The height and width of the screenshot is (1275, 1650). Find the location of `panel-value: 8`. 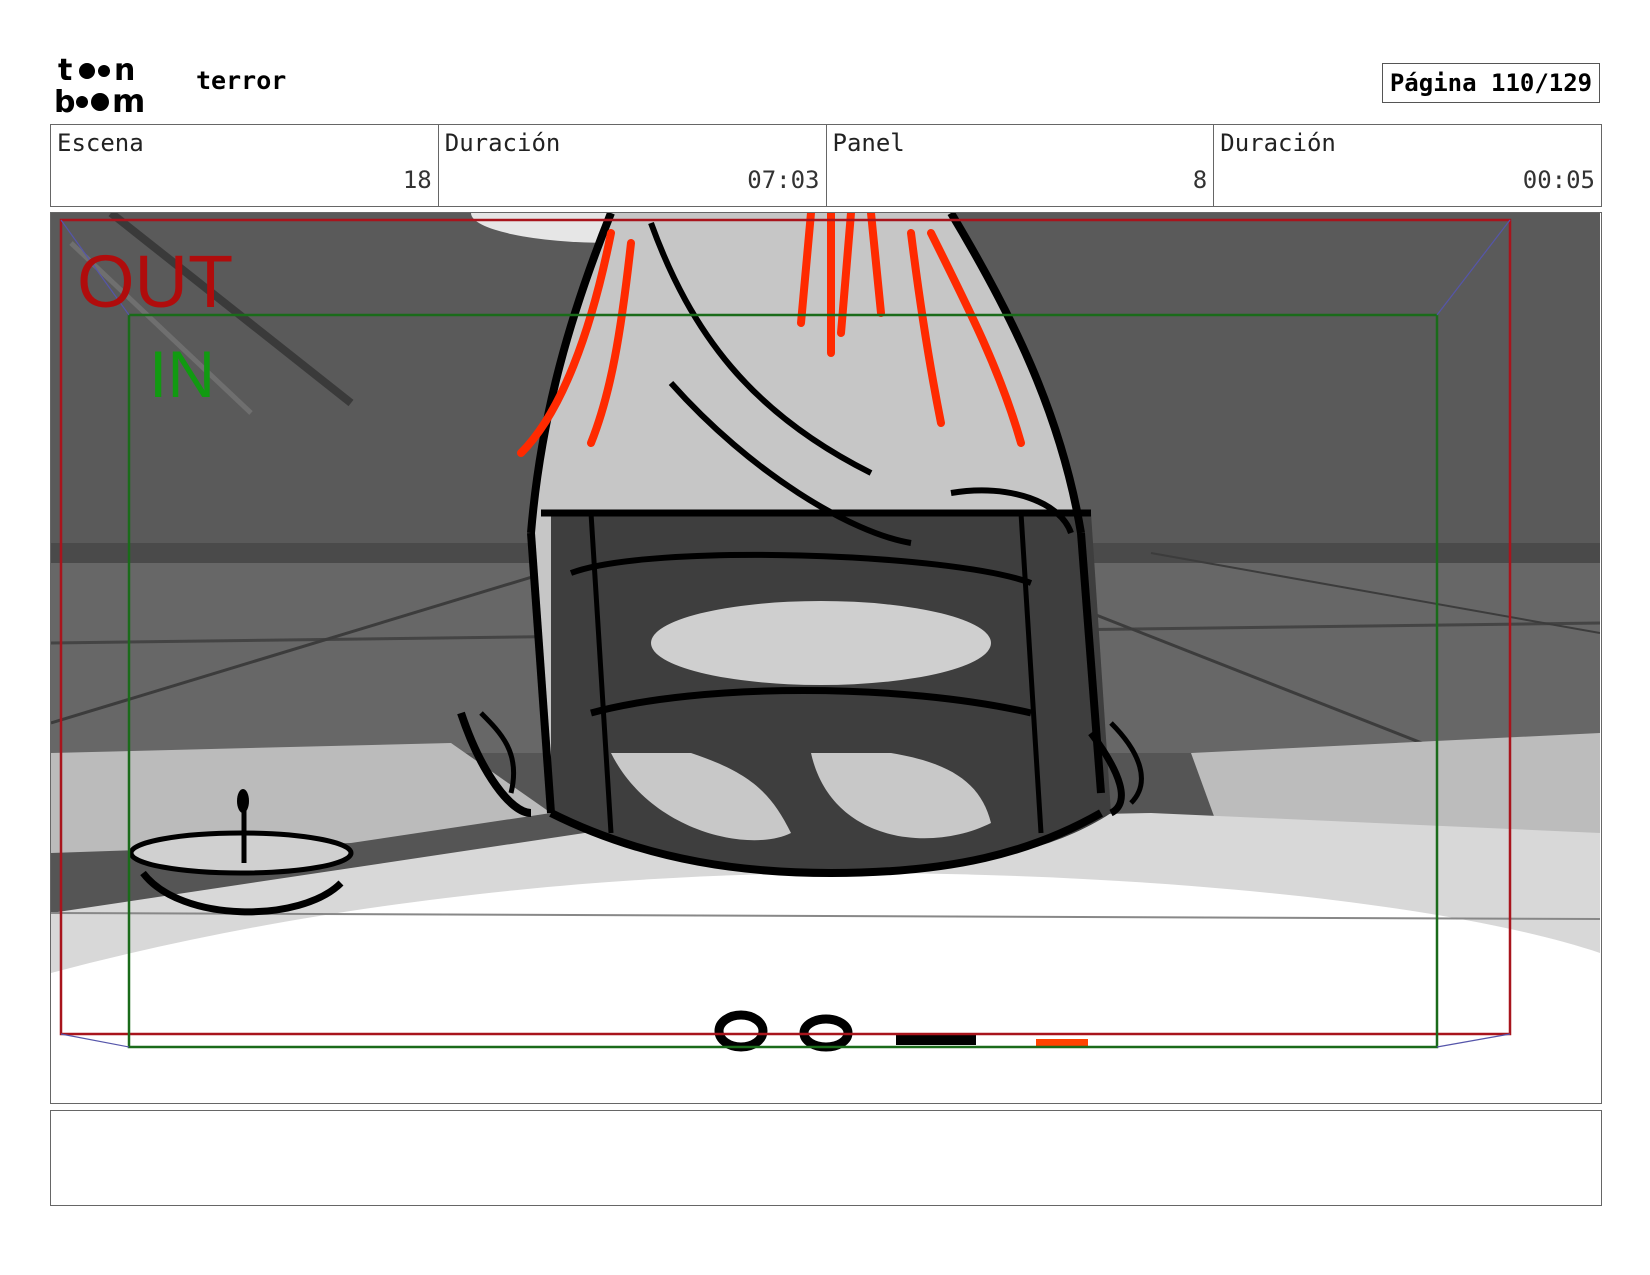

panel-value: 8 is located at coordinates (1200, 180).